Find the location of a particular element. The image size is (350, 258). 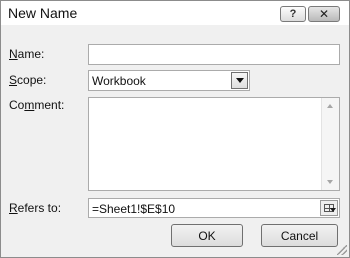

name-label-access-key: N is located at coordinates (13, 54).